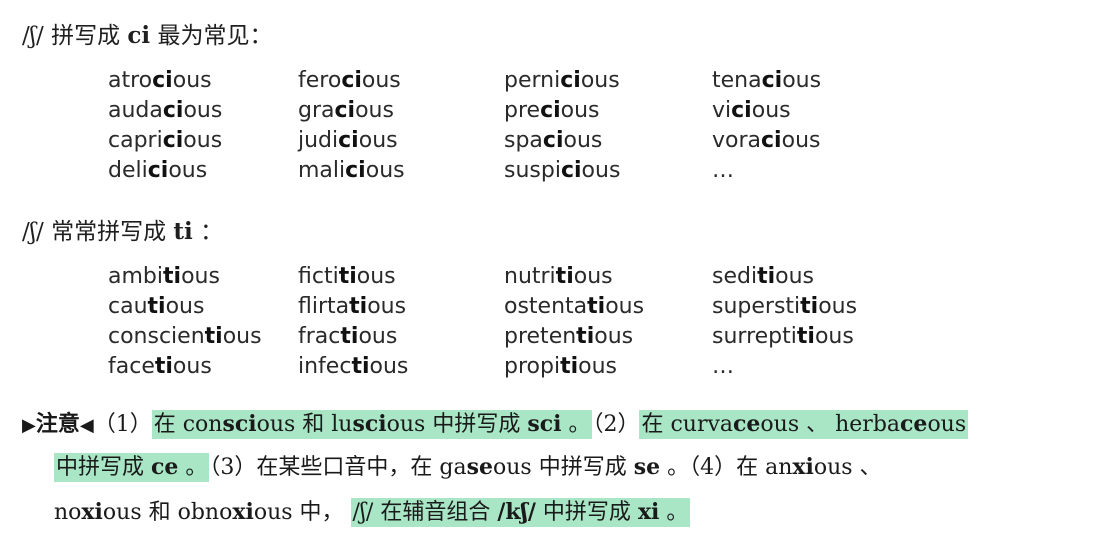 This screenshot has width=1098, height=542. What do you see at coordinates (353, 366) in the screenshot?
I see `word: infectious` at bounding box center [353, 366].